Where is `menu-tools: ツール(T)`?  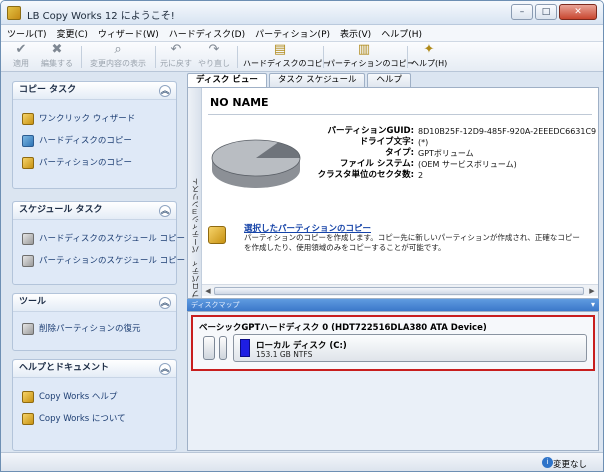 menu-tools: ツール(T) is located at coordinates (27, 33).